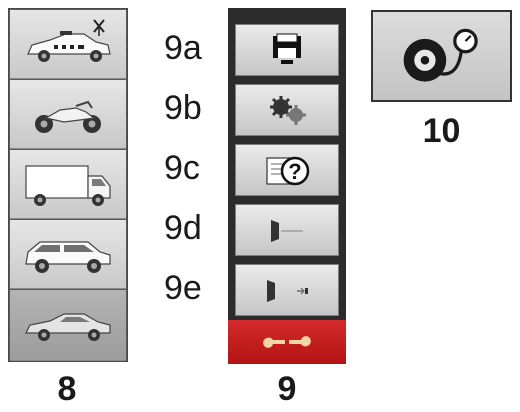 The width and height of the screenshot is (520, 412). I want to click on print-button, so click(287, 50).